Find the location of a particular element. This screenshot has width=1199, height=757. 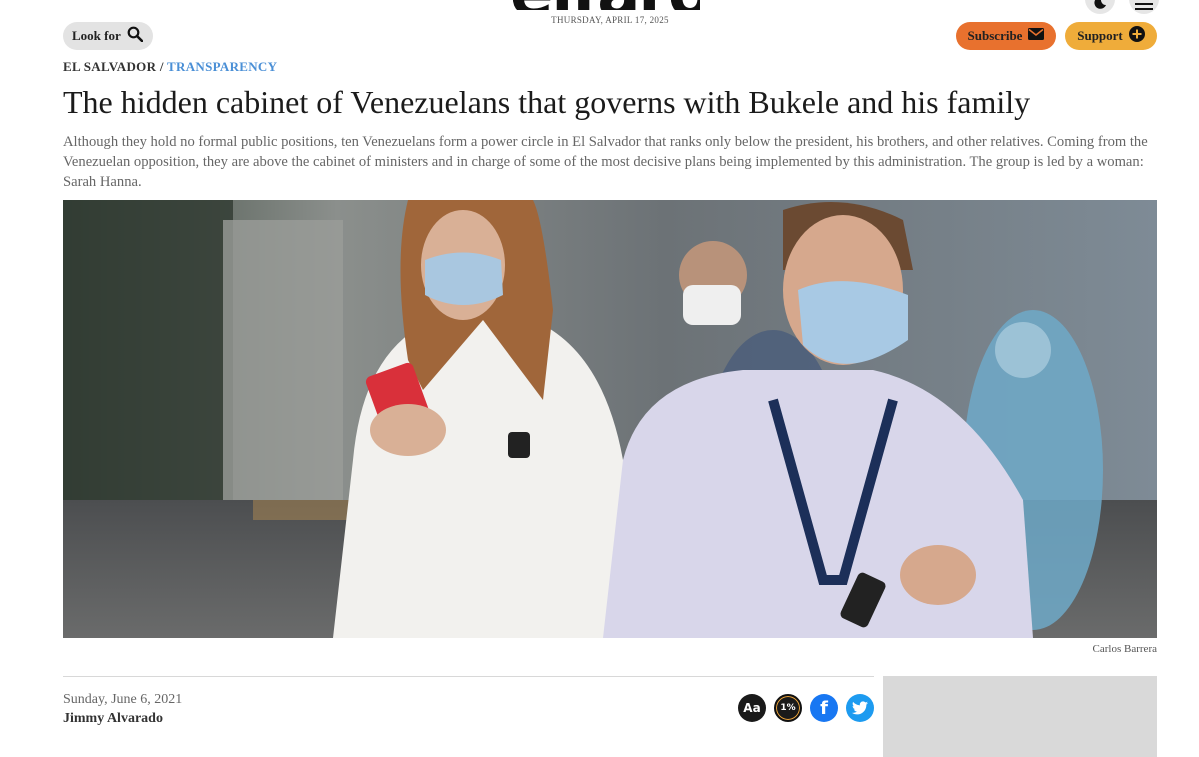

subscribe-label: Subscribe is located at coordinates (995, 35).